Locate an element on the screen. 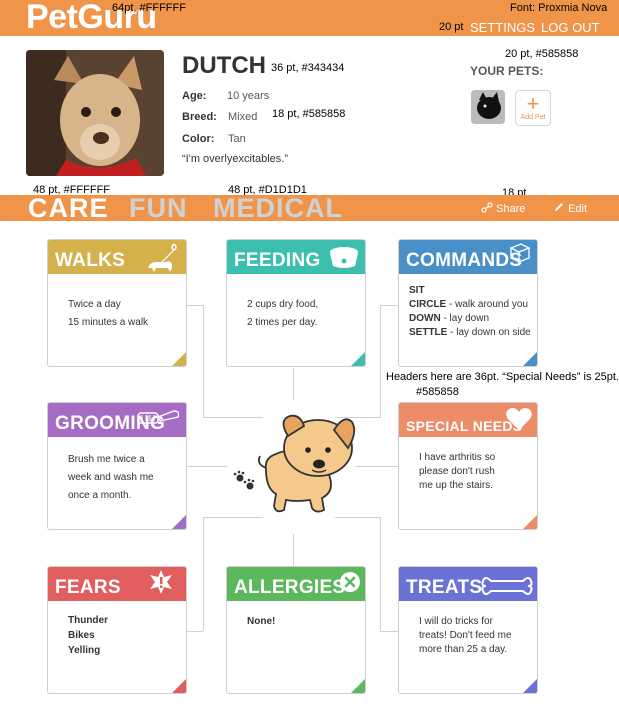 The image size is (619, 720). card-walks: WALKS Twice a day 15 minutes a walk is located at coordinates (117, 303).